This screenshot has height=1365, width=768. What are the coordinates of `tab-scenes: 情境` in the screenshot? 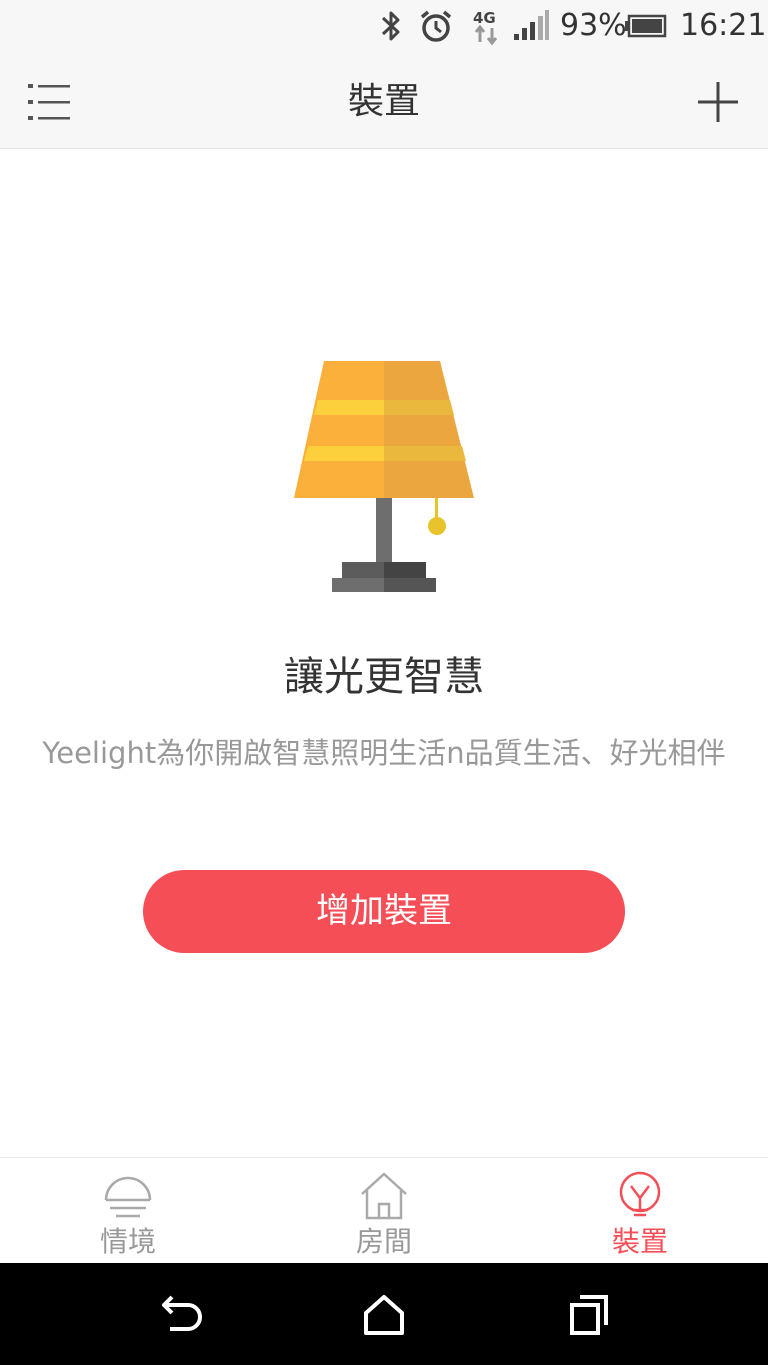 It's located at (128, 1211).